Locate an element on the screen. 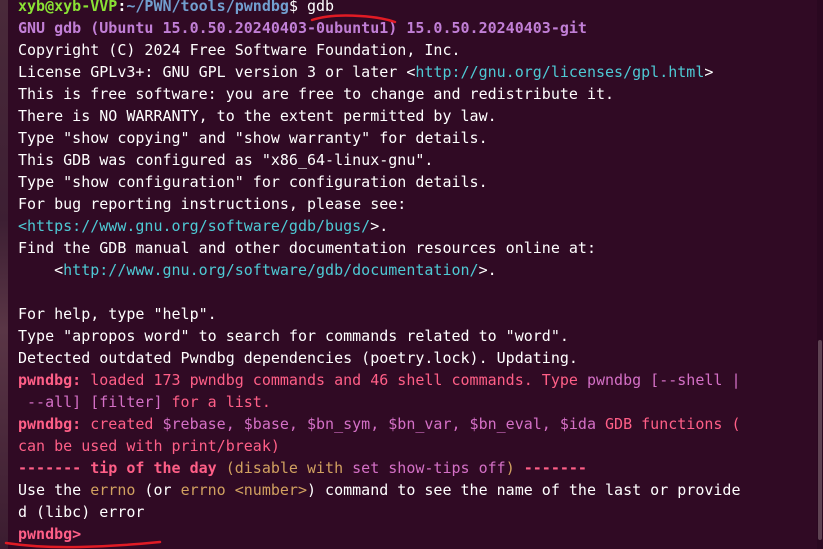 This screenshot has height=549, width=823. tip-errno-number: errno <number> is located at coordinates (243, 490).